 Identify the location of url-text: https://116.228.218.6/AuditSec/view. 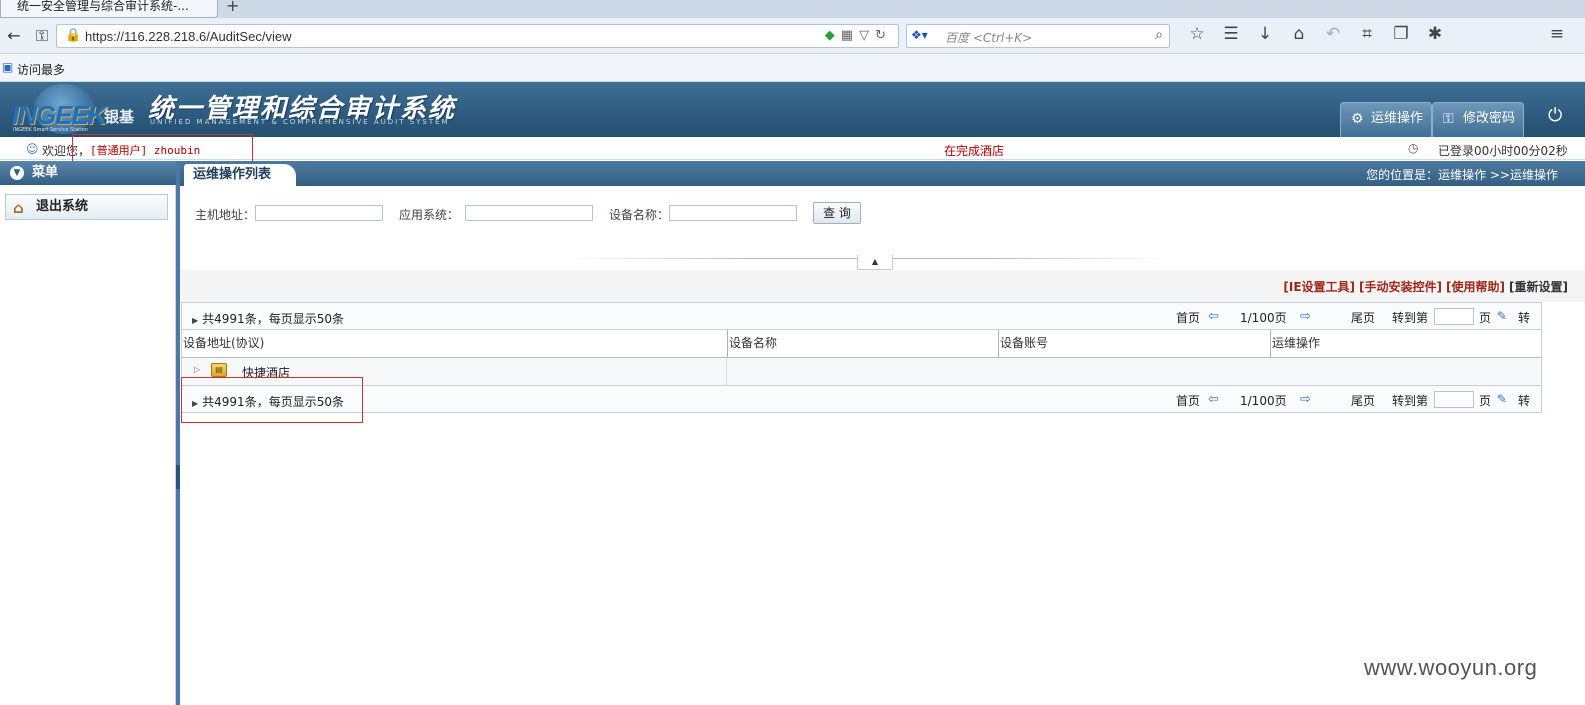
(188, 36).